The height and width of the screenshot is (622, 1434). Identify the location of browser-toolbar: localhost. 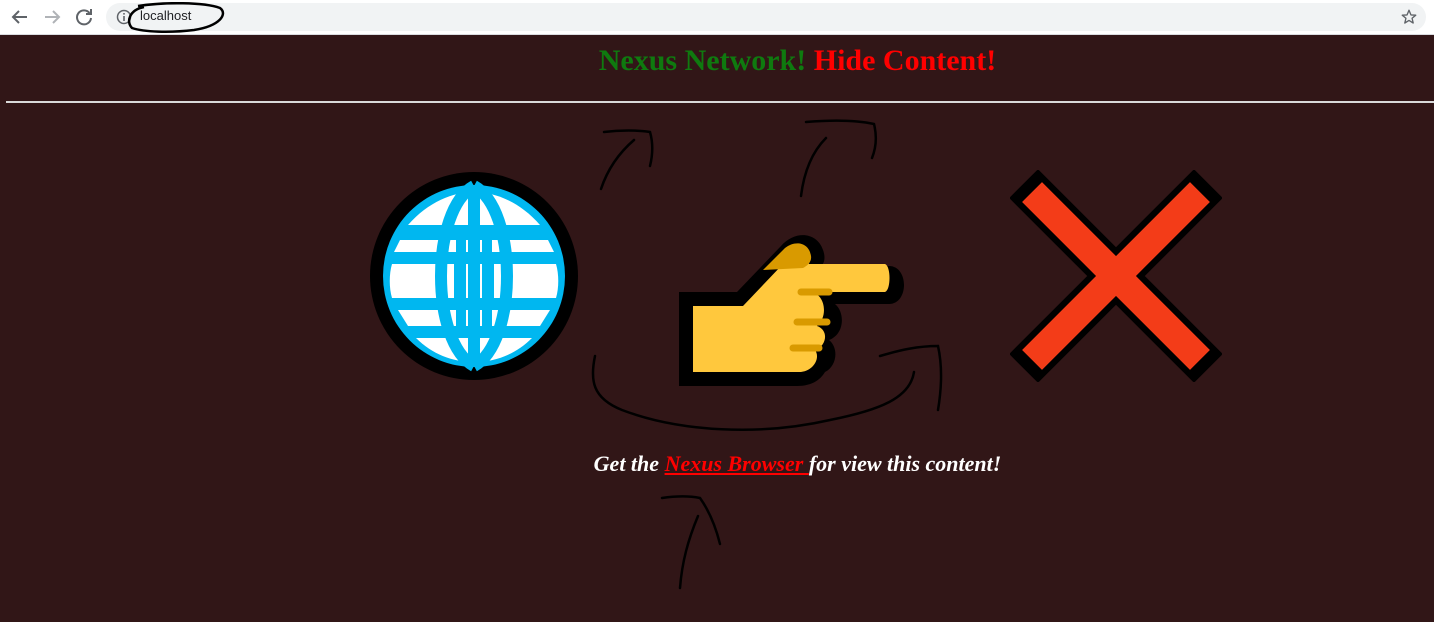
(717, 17).